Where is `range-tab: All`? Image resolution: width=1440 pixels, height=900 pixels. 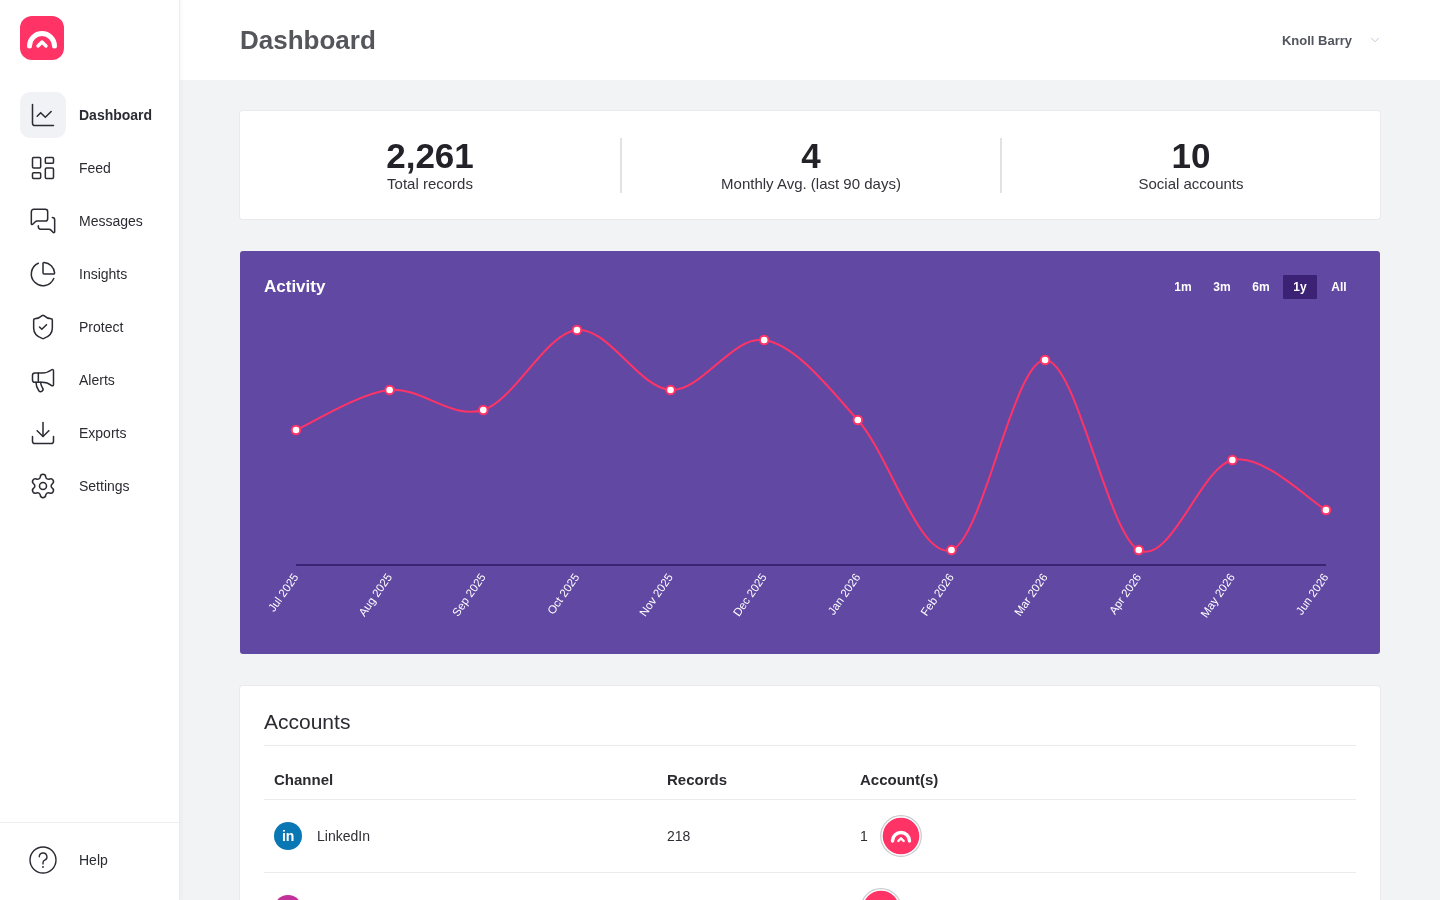 range-tab: All is located at coordinates (1339, 287).